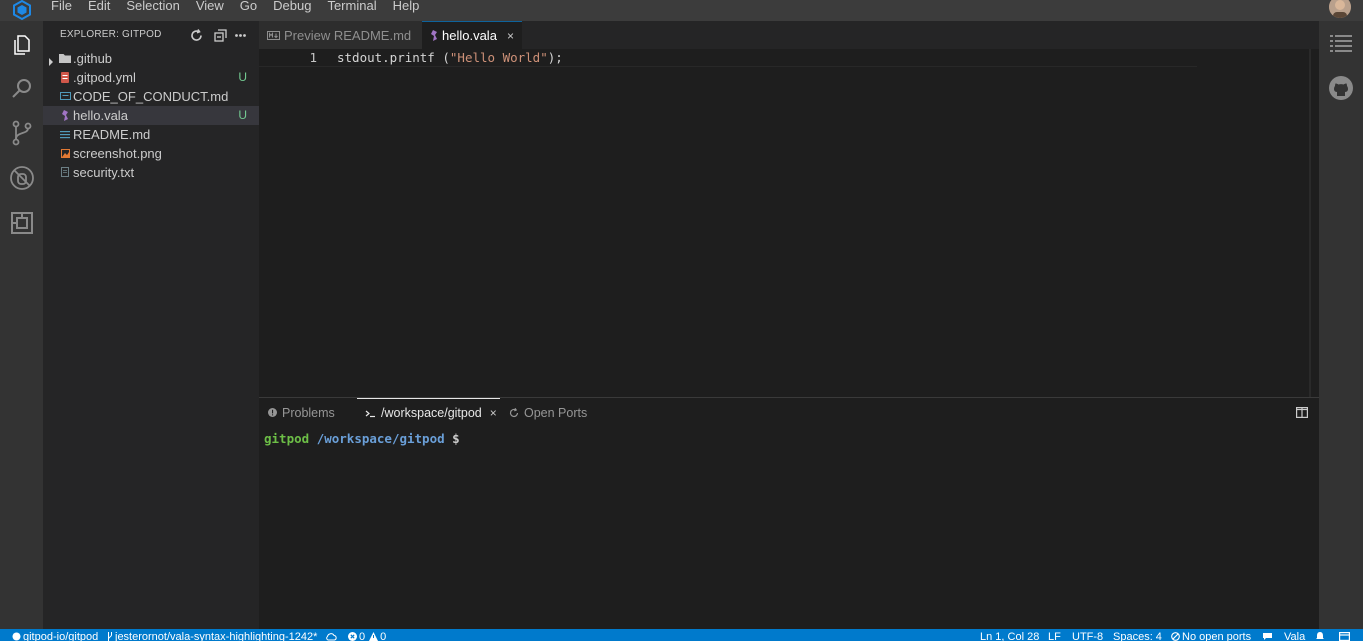 Image resolution: width=1363 pixels, height=641 pixels. I want to click on text-file-icon, so click(65, 172).